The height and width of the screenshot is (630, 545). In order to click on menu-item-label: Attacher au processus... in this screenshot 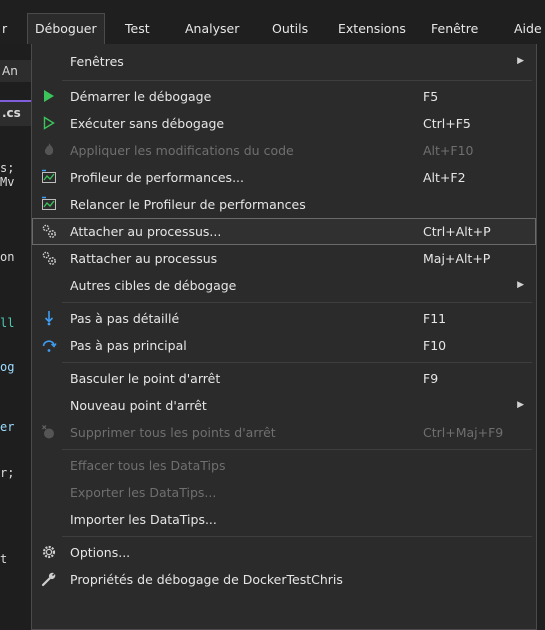, I will do `click(146, 231)`.